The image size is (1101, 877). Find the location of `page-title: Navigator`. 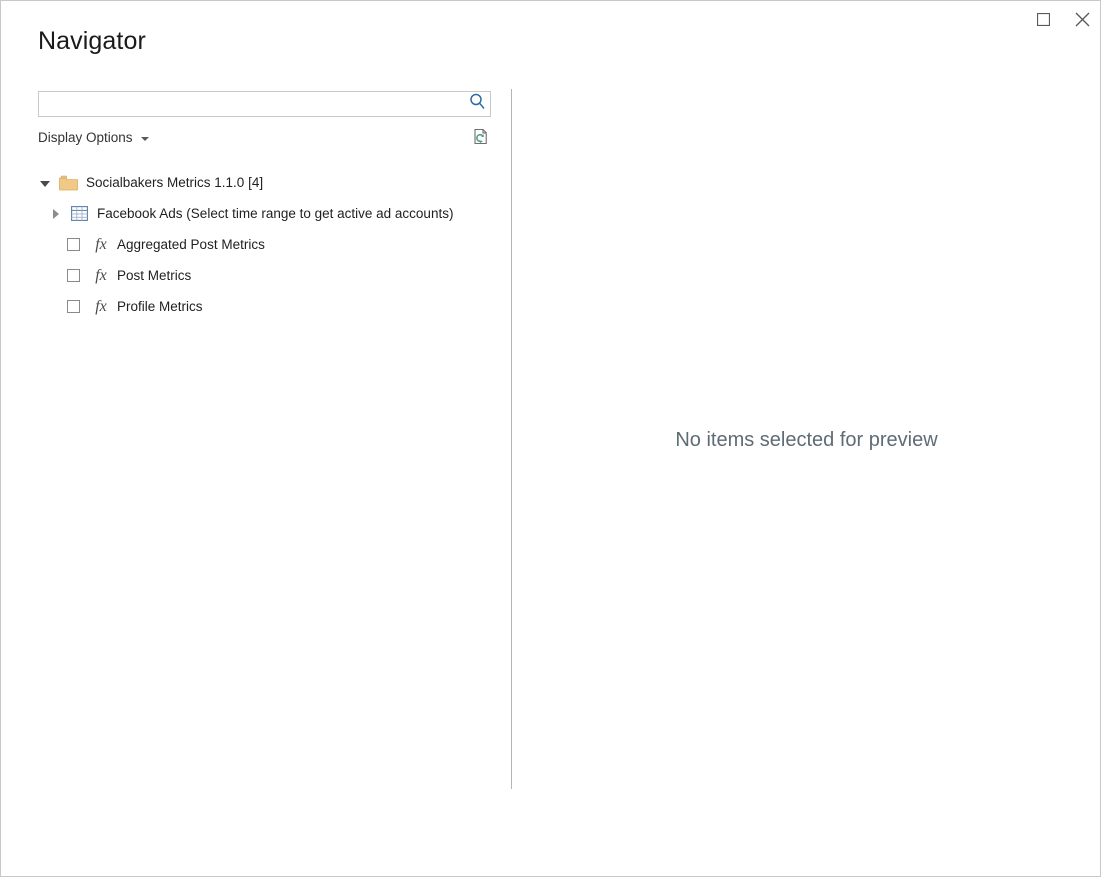

page-title: Navigator is located at coordinates (92, 41).